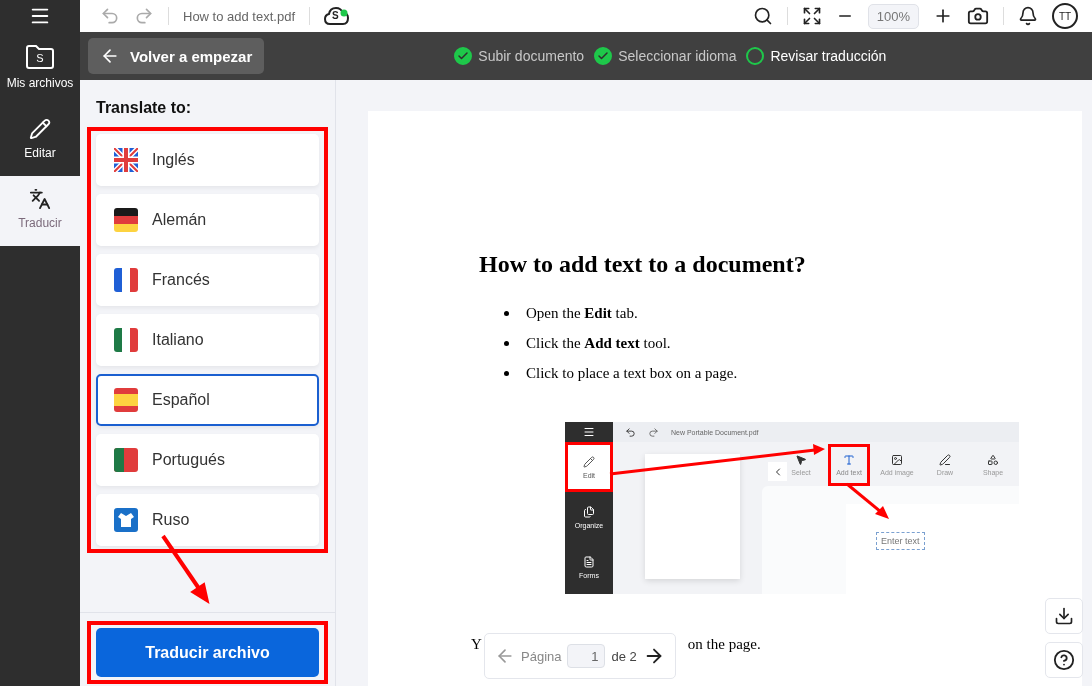 This screenshot has width=1092, height=686. I want to click on language-label: Español, so click(181, 400).